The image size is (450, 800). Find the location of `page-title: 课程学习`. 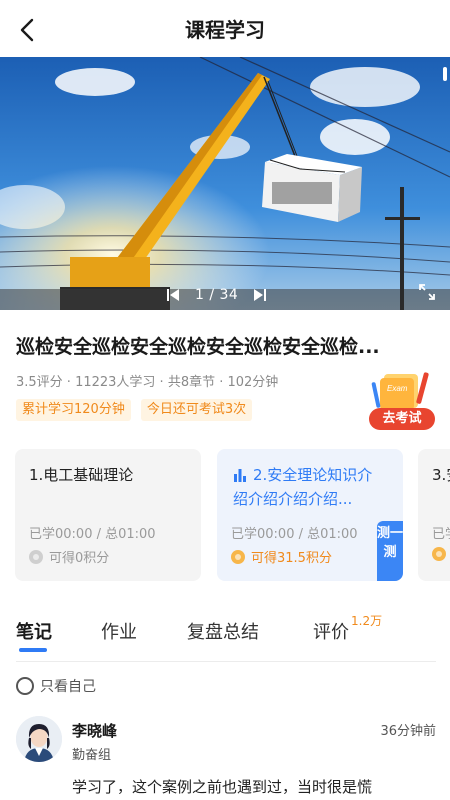

page-title: 课程学习 is located at coordinates (225, 30).